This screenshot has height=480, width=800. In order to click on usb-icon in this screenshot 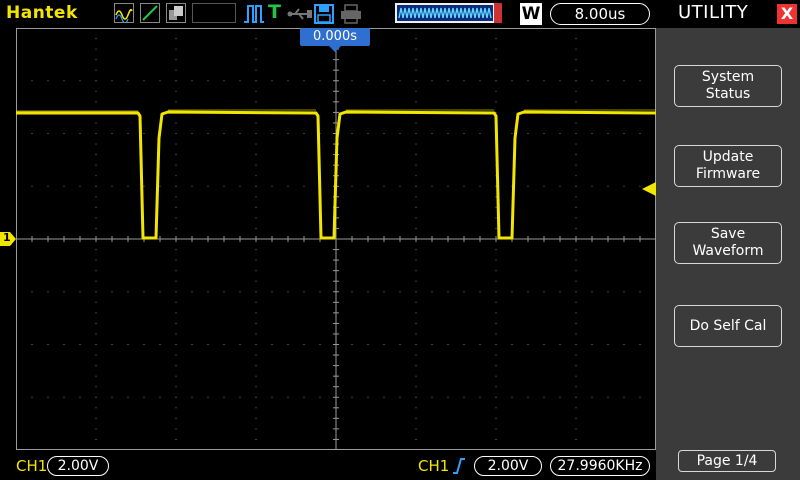, I will do `click(300, 15)`.